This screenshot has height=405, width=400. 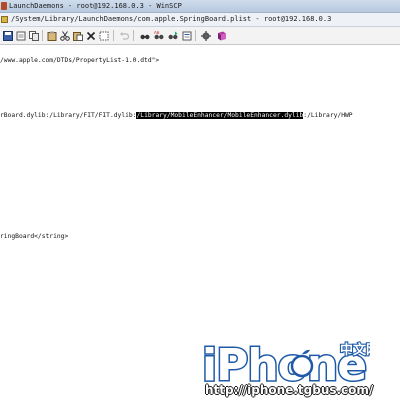 I want to click on file-icon, so click(x=4, y=19).